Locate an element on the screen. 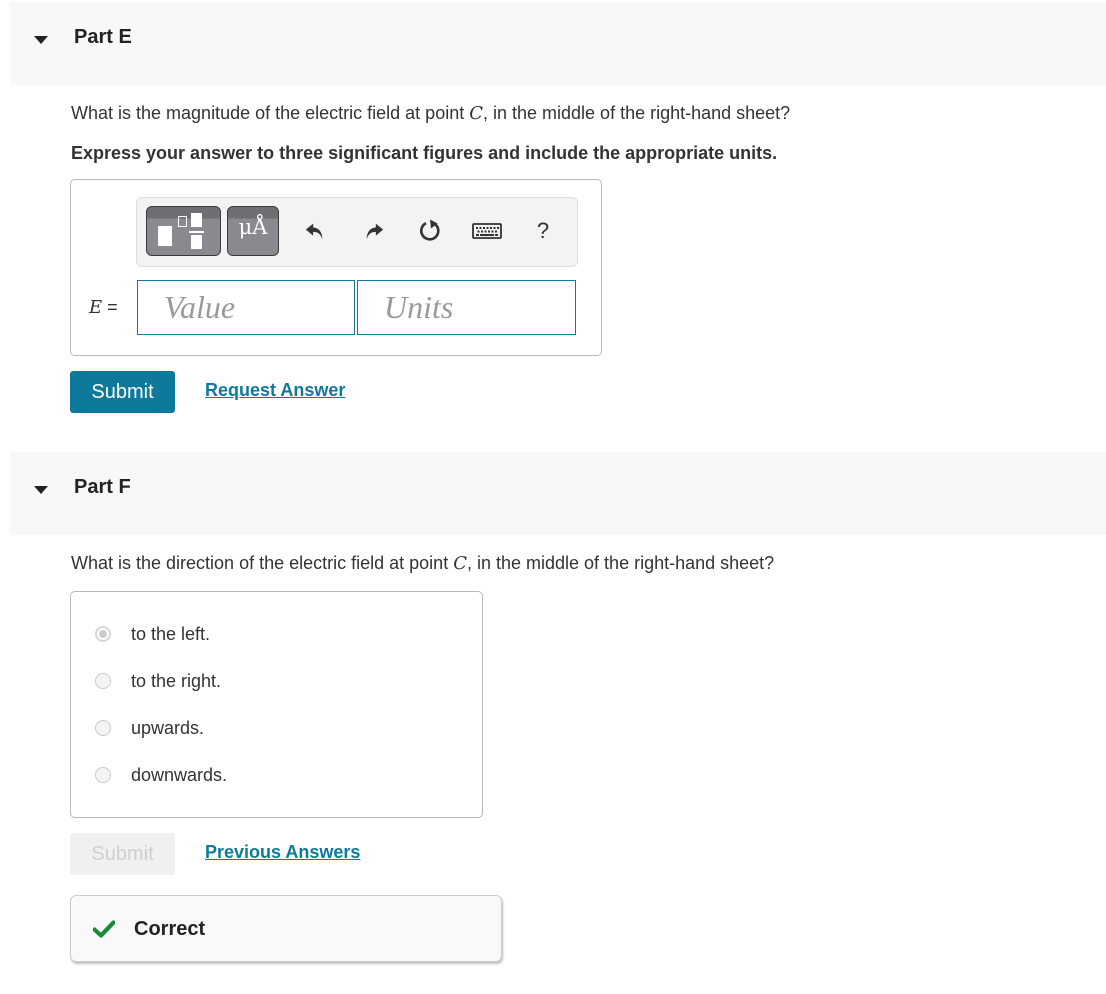 The image size is (1106, 994). answer-input-box: μÅ ? E = Value Units is located at coordinates (336, 267).